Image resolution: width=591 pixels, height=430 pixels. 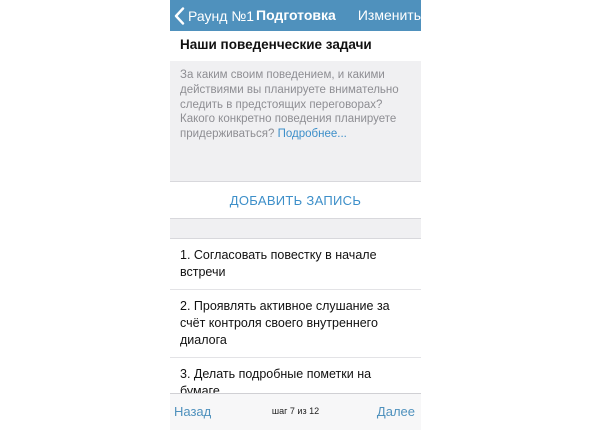 I want to click on chevron-left-icon, so click(x=179, y=16).